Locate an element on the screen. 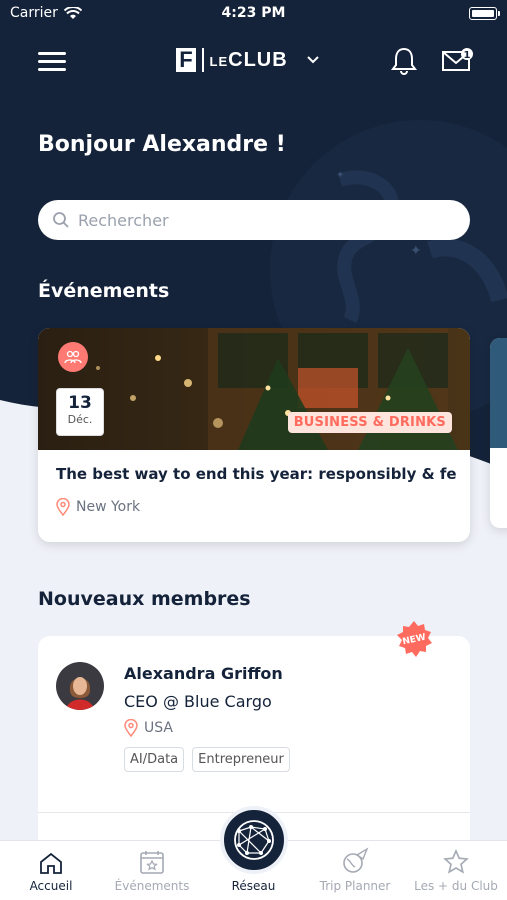 This screenshot has width=507, height=900. member-tags: AI/Data Entrepreneur is located at coordinates (207, 759).